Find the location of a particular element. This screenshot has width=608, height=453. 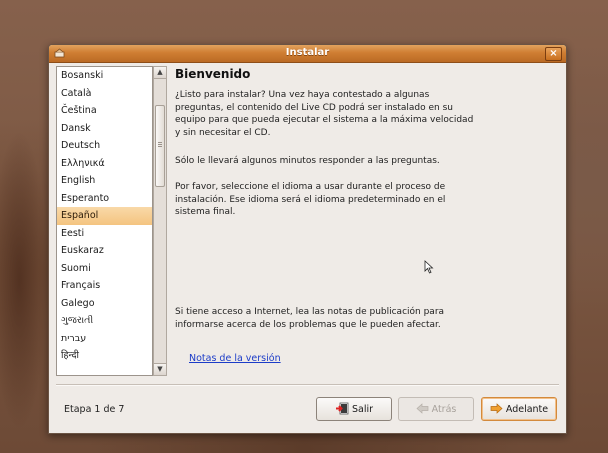

quit-button: Salir is located at coordinates (354, 409).